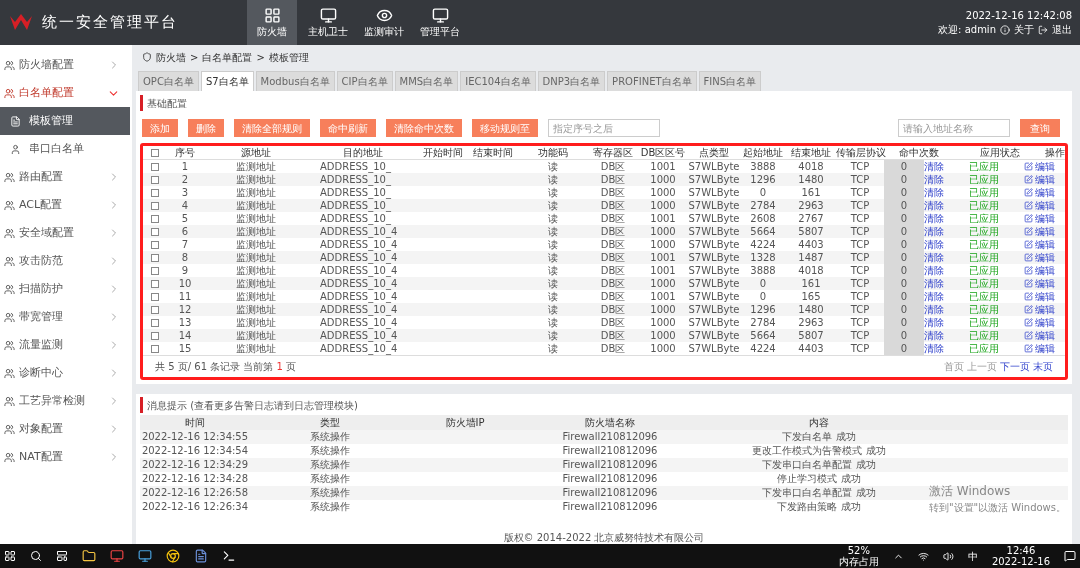 The width and height of the screenshot is (1080, 568). I want to click on breadcrumb-item: 白名单配置, so click(227, 57).